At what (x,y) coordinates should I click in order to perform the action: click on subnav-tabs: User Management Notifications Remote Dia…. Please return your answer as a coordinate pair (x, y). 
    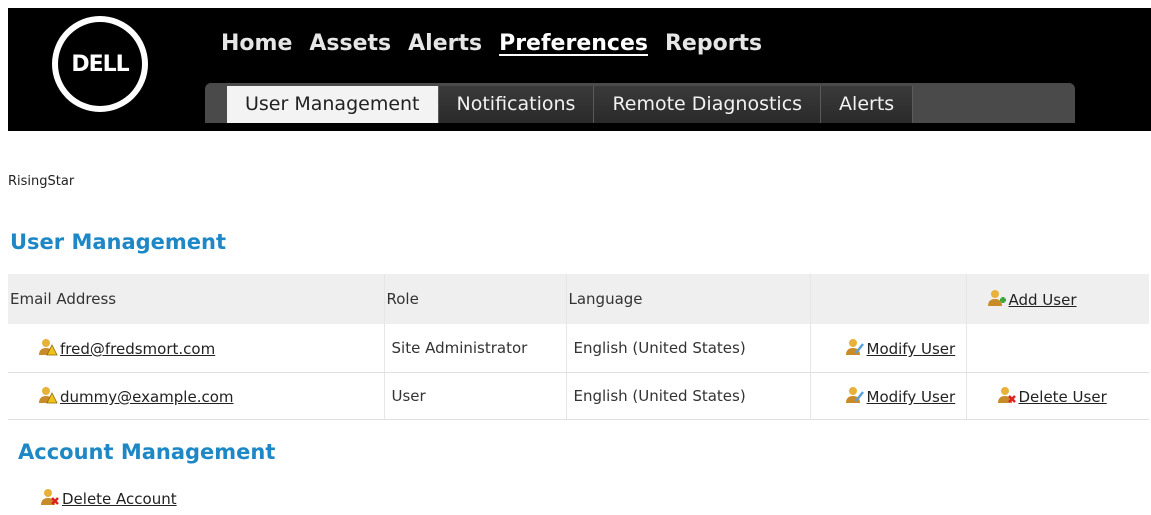
    Looking at the image, I should click on (570, 104).